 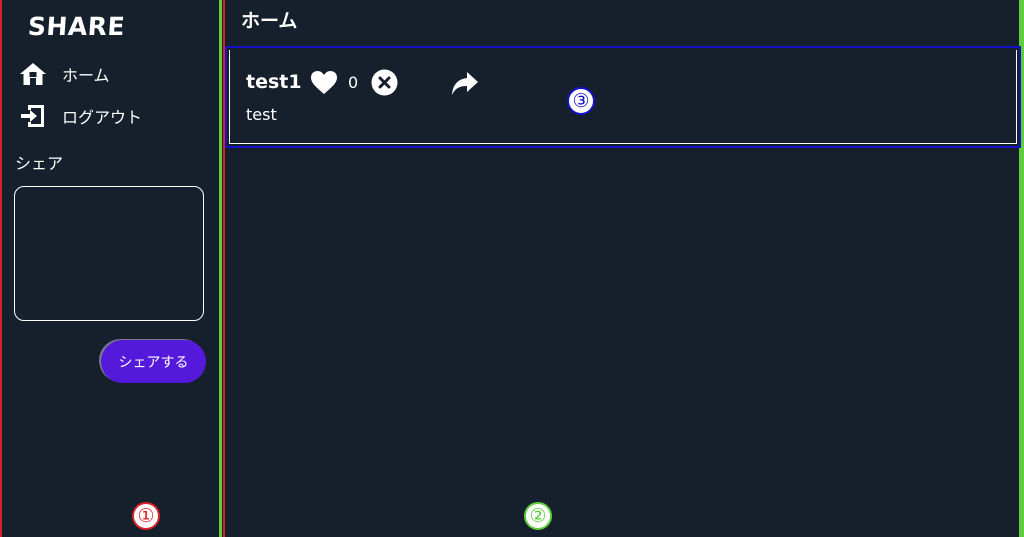 I want to click on share-icon, so click(x=464, y=83).